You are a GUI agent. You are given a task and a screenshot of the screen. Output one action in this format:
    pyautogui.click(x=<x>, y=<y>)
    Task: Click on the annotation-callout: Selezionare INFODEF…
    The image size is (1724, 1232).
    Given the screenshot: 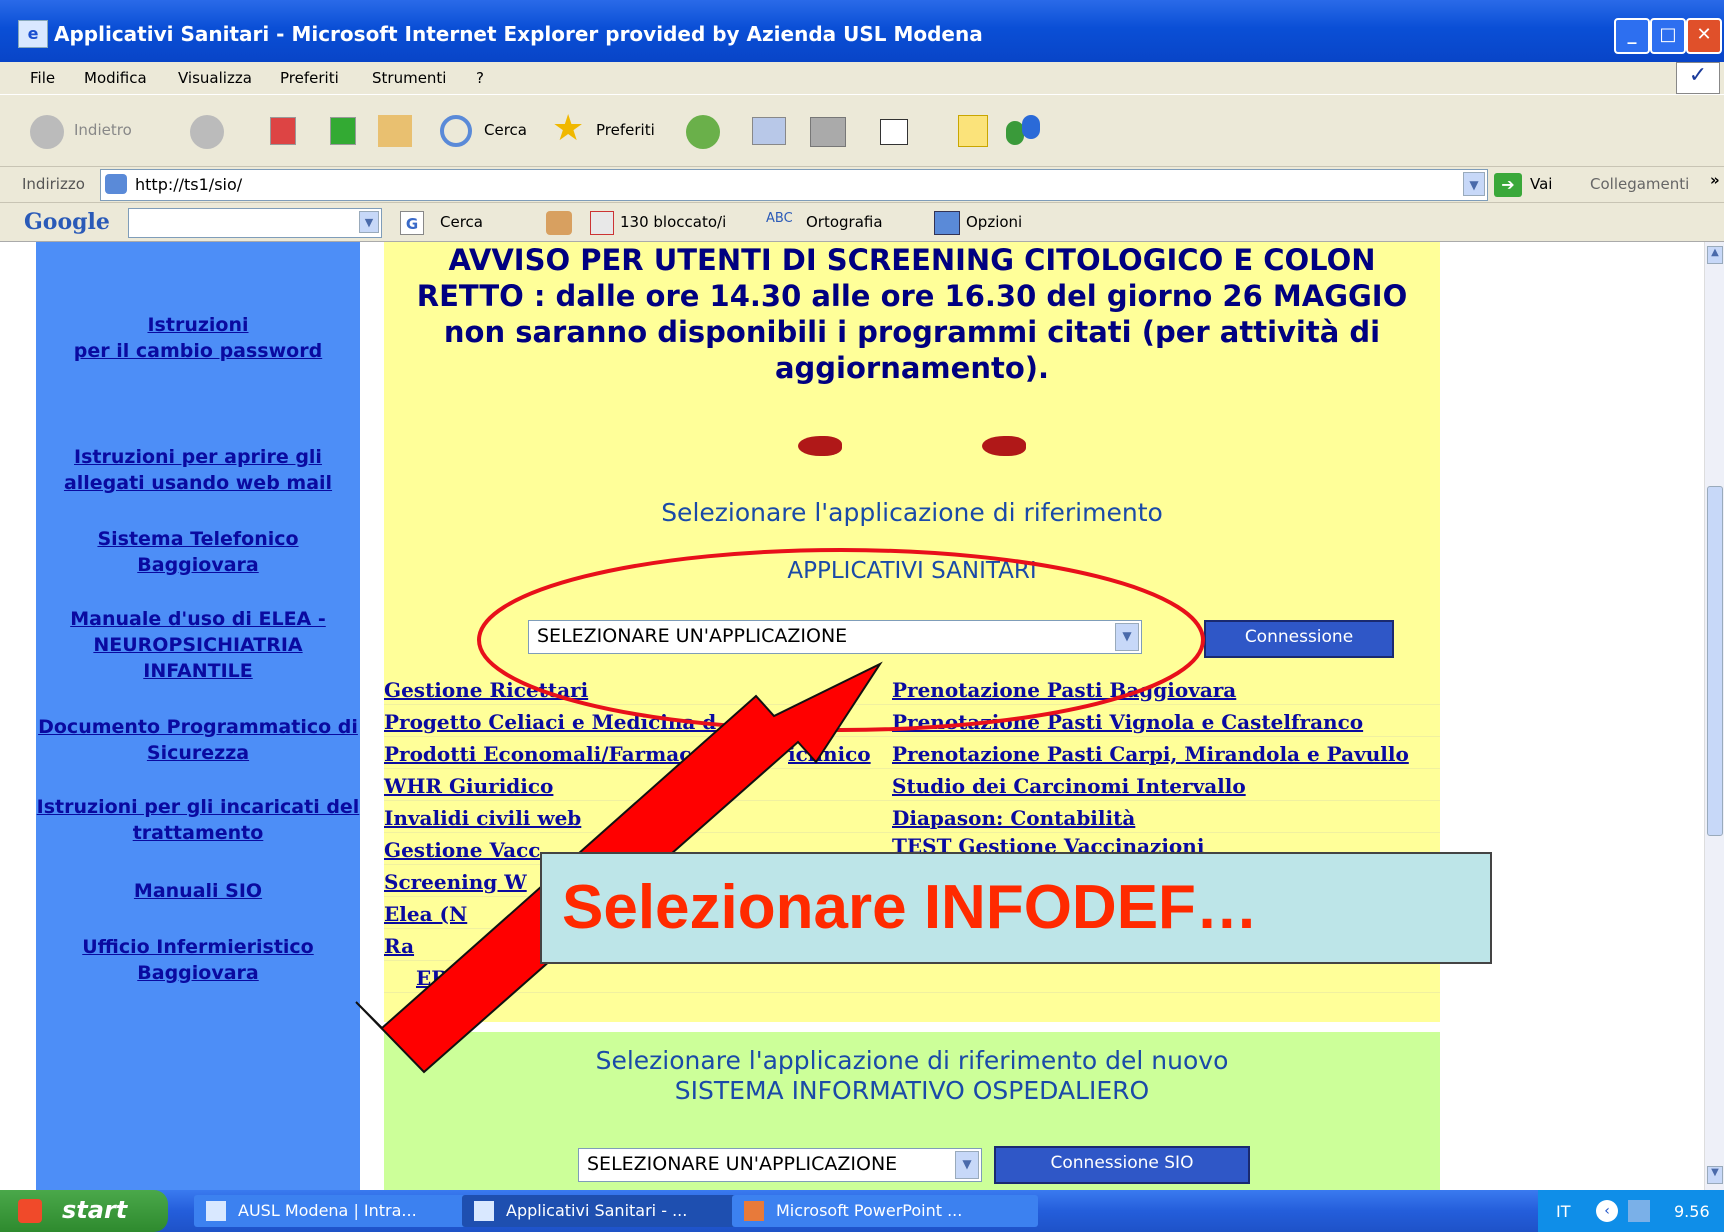 What is the action you would take?
    pyautogui.click(x=1016, y=908)
    